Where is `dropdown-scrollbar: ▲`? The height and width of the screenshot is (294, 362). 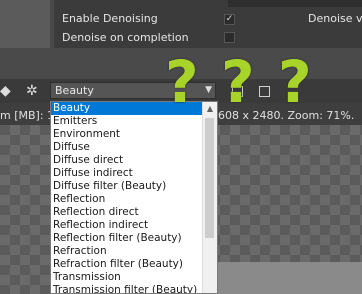
dropdown-scrollbar: ▲ is located at coordinates (209, 197).